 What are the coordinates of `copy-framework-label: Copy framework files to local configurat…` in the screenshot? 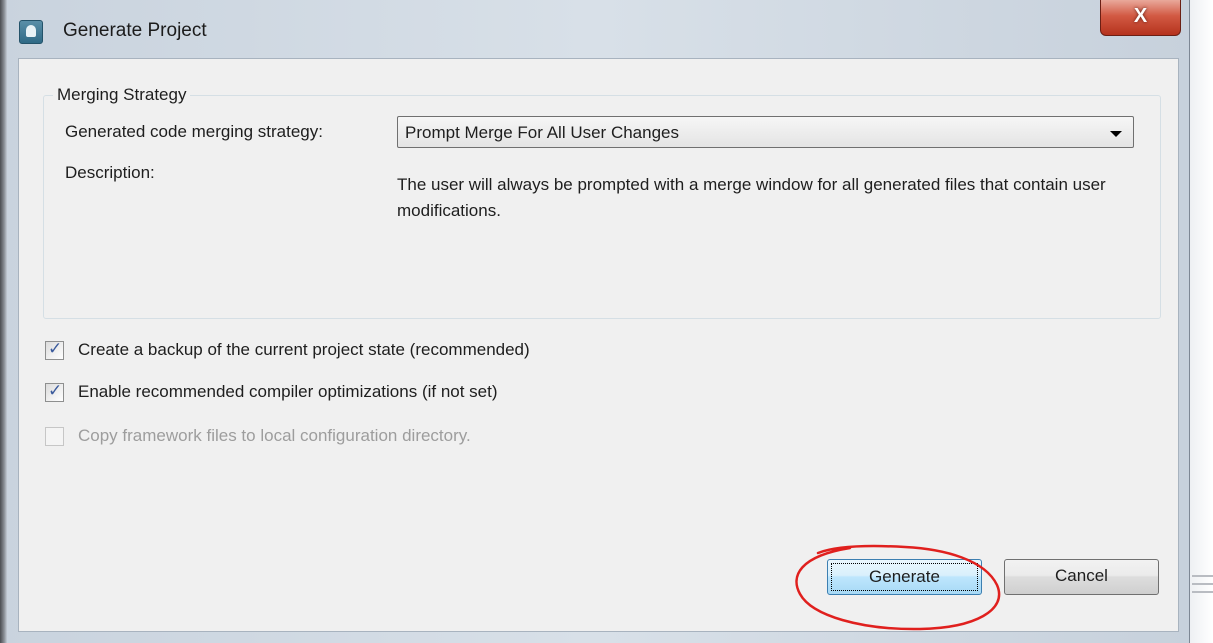 It's located at (274, 435).